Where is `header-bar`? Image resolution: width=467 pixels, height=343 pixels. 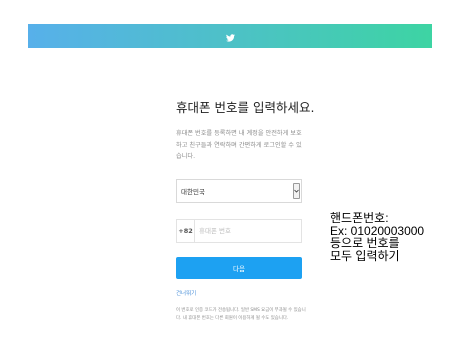
header-bar is located at coordinates (230, 36).